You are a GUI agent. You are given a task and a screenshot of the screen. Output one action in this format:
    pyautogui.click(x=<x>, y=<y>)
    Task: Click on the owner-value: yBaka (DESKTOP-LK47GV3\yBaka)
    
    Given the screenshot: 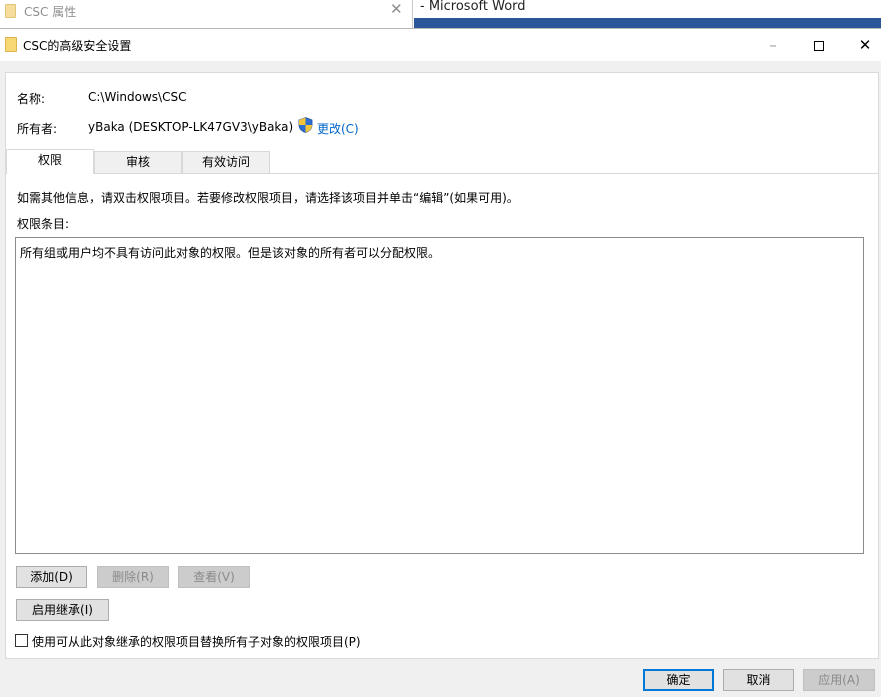 What is the action you would take?
    pyautogui.click(x=191, y=127)
    